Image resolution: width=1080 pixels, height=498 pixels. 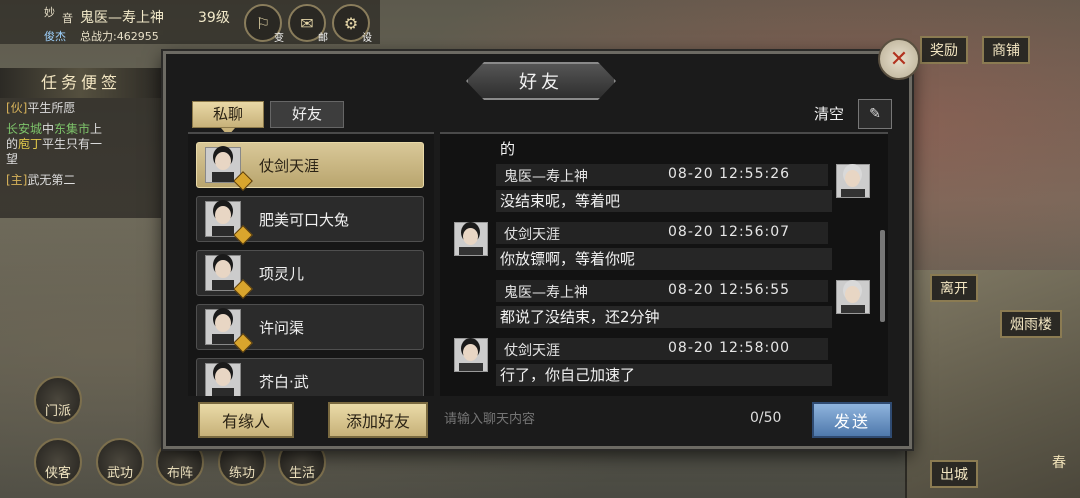 I want to click on friend-item: 许问渠, so click(x=310, y=328).